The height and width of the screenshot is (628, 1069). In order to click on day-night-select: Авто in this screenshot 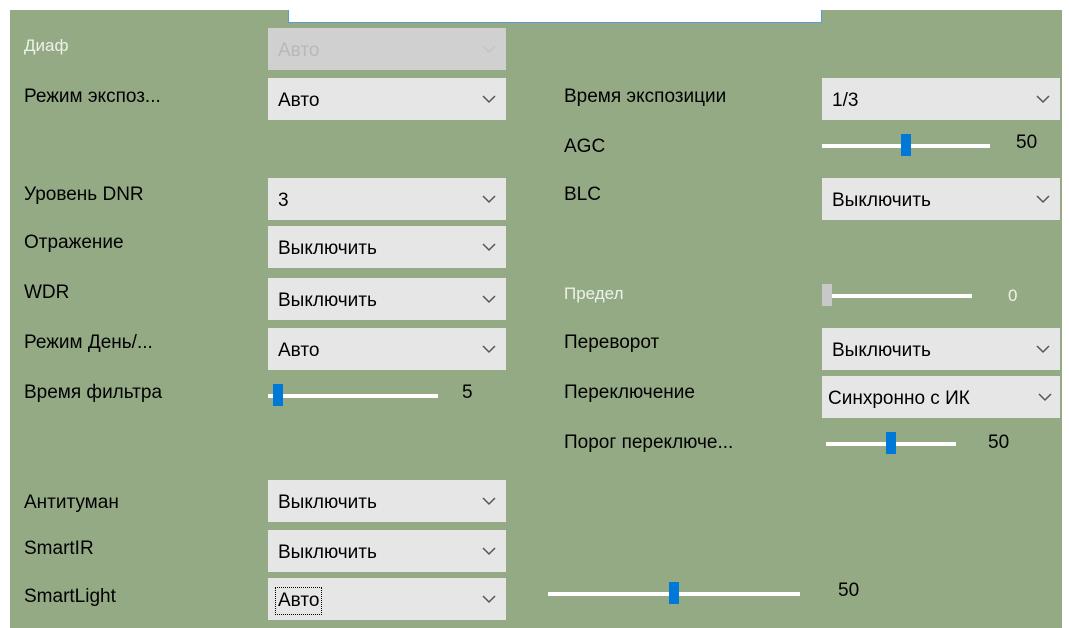, I will do `click(387, 349)`.